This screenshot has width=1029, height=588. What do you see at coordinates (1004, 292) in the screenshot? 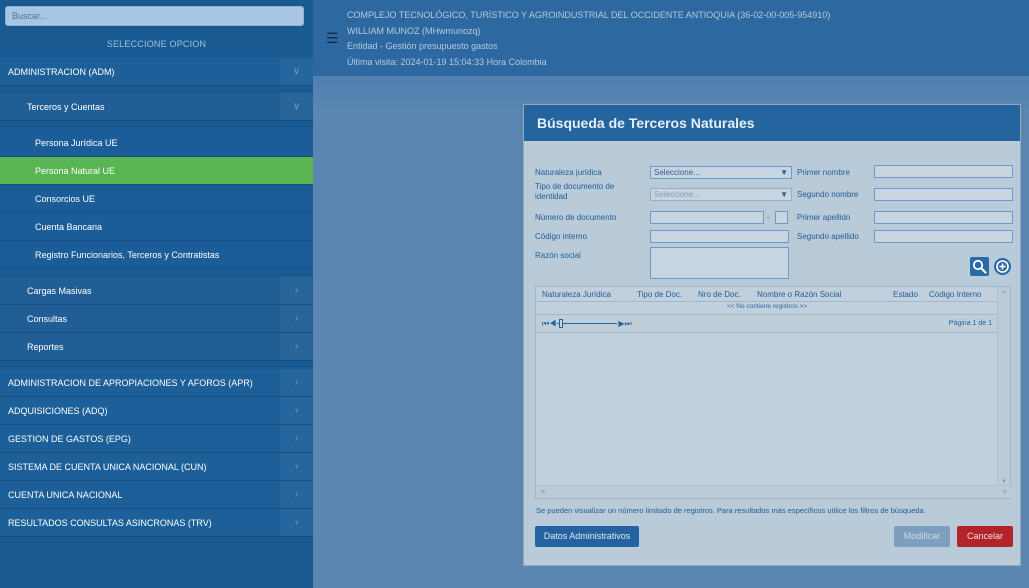
I see `scroll-up-icon: ▲` at bounding box center [1004, 292].